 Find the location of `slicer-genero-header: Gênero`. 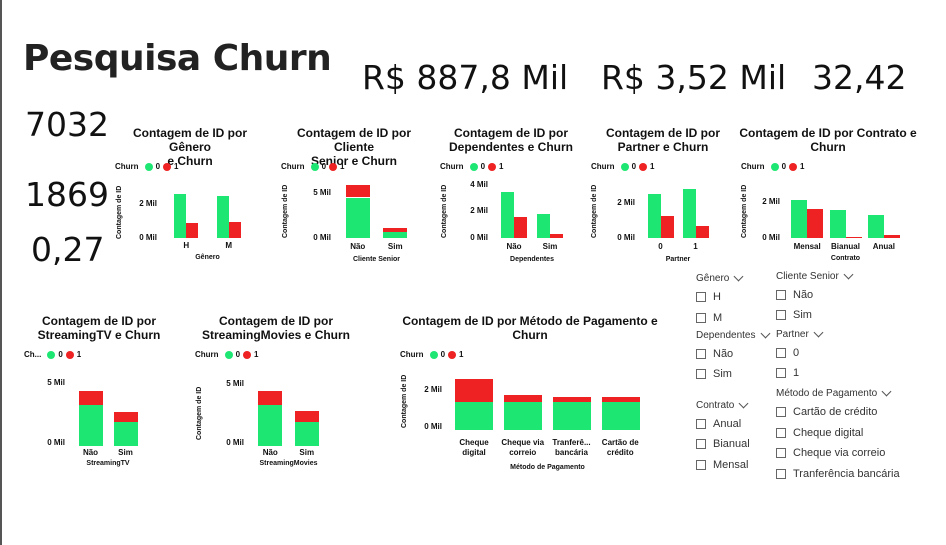

slicer-genero-header: Gênero is located at coordinates (720, 277).